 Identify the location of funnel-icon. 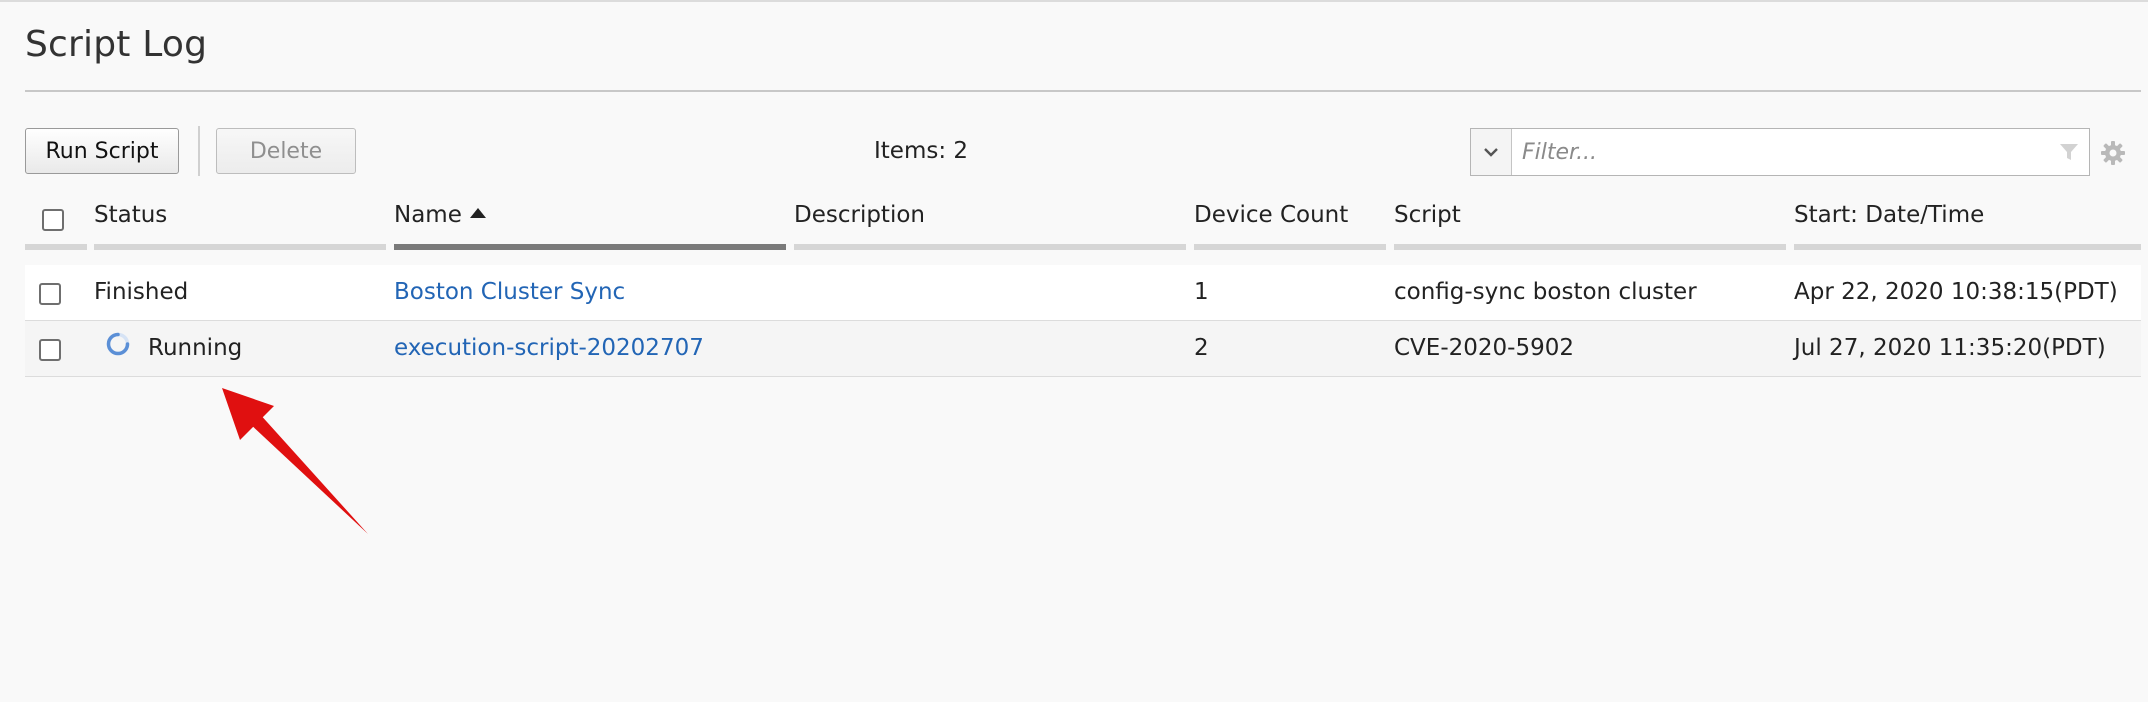
(2069, 152).